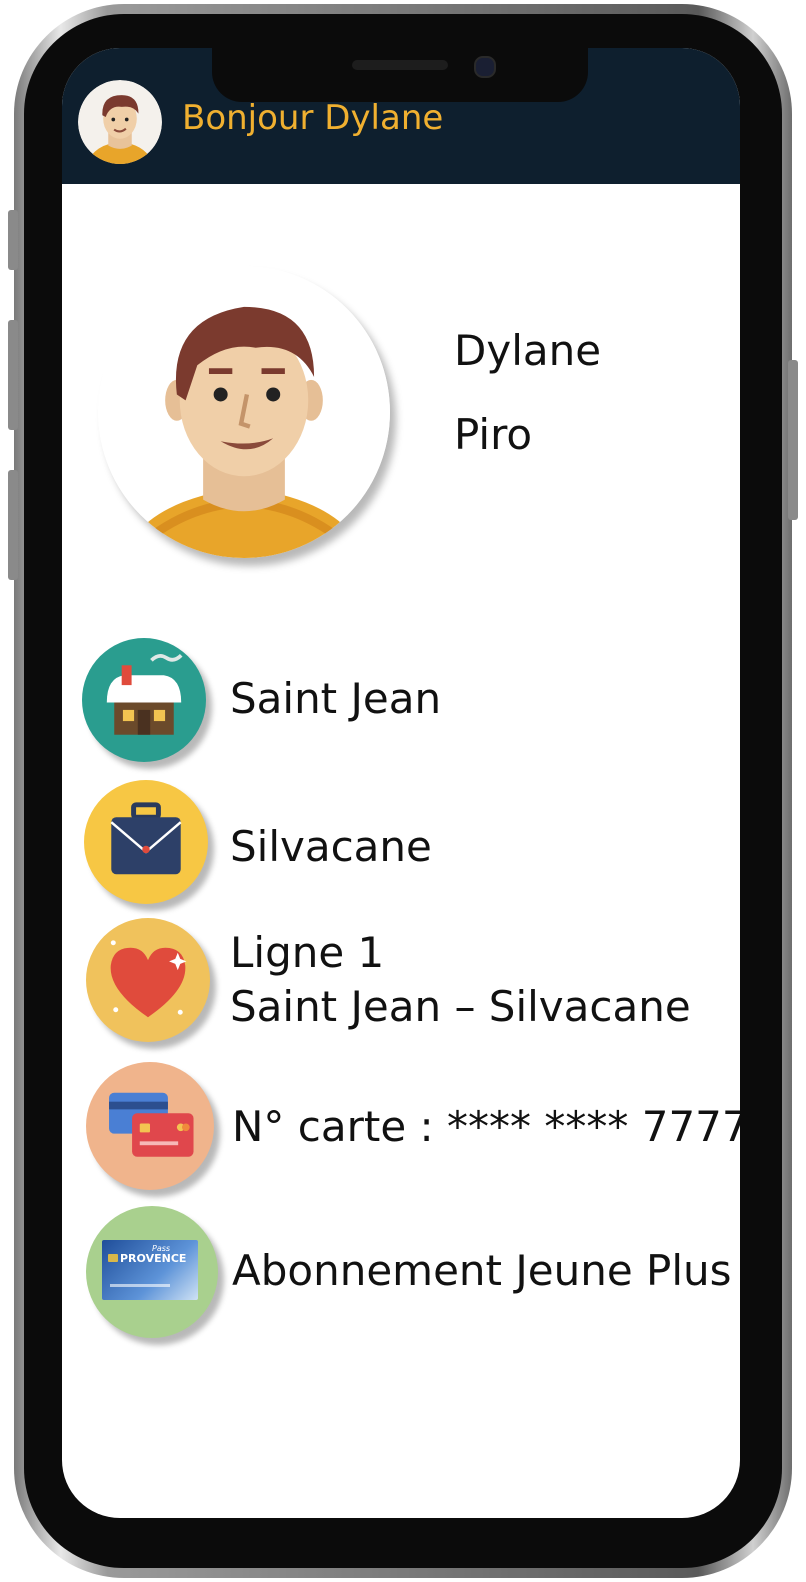 Image resolution: width=806 pixels, height=1582 pixels. What do you see at coordinates (331, 846) in the screenshot?
I see `item-label: Silvacane` at bounding box center [331, 846].